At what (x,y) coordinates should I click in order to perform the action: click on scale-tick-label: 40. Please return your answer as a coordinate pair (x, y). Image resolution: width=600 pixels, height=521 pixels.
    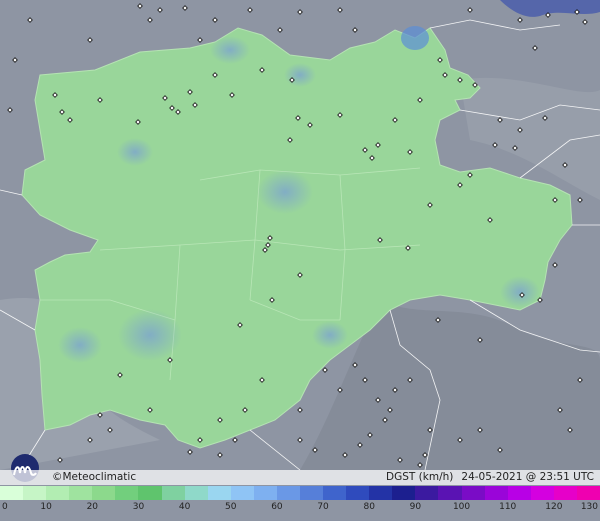
    Looking at the image, I should click on (184, 507).